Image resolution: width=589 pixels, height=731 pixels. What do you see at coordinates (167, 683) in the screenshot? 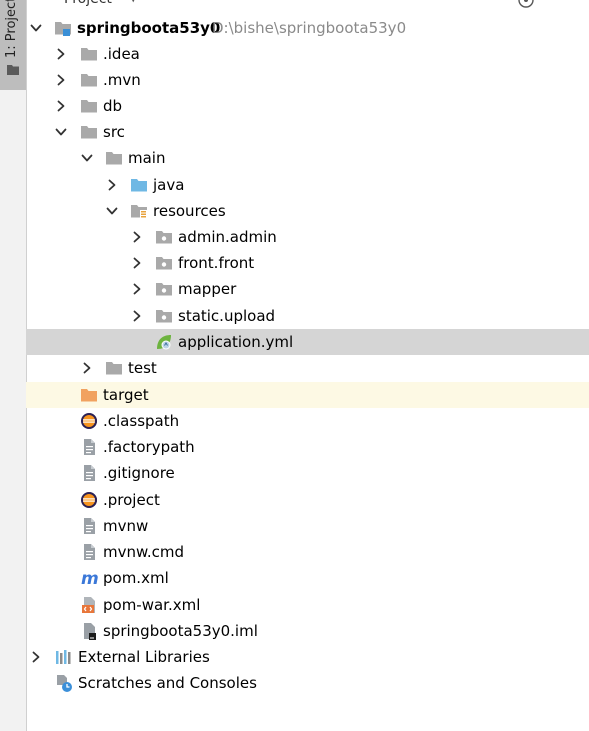
I see `tree-item-label: Scratches and Consoles` at bounding box center [167, 683].